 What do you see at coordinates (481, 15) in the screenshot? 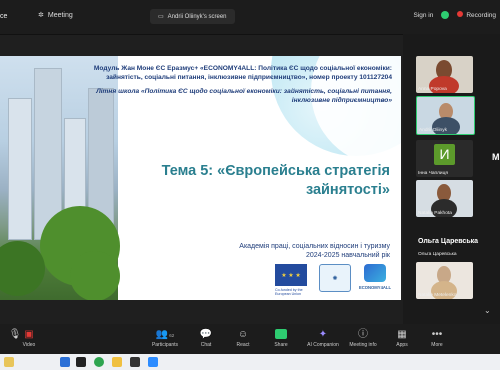
I see `recording-label: Recording` at bounding box center [481, 15].